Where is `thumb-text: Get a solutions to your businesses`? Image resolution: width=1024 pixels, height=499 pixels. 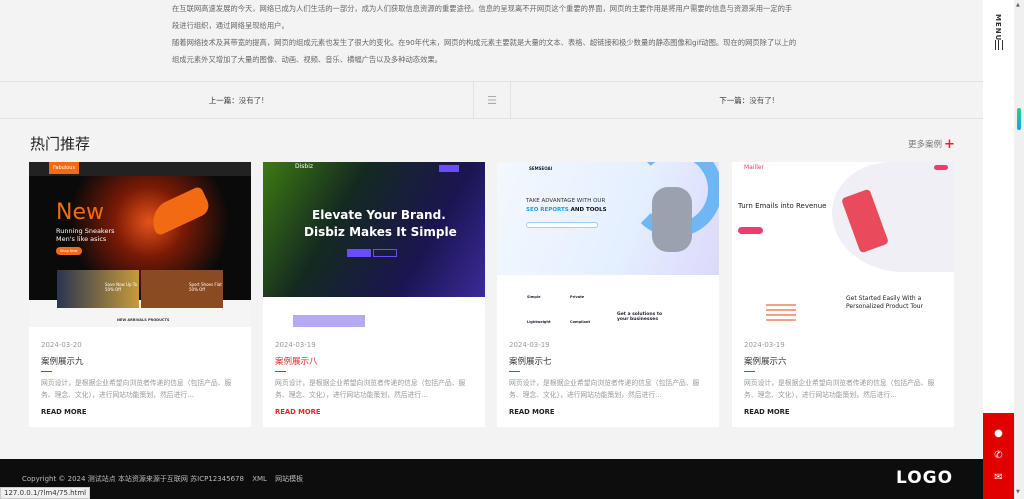
thumb-text: Get a solutions to your businesses is located at coordinates (640, 317).